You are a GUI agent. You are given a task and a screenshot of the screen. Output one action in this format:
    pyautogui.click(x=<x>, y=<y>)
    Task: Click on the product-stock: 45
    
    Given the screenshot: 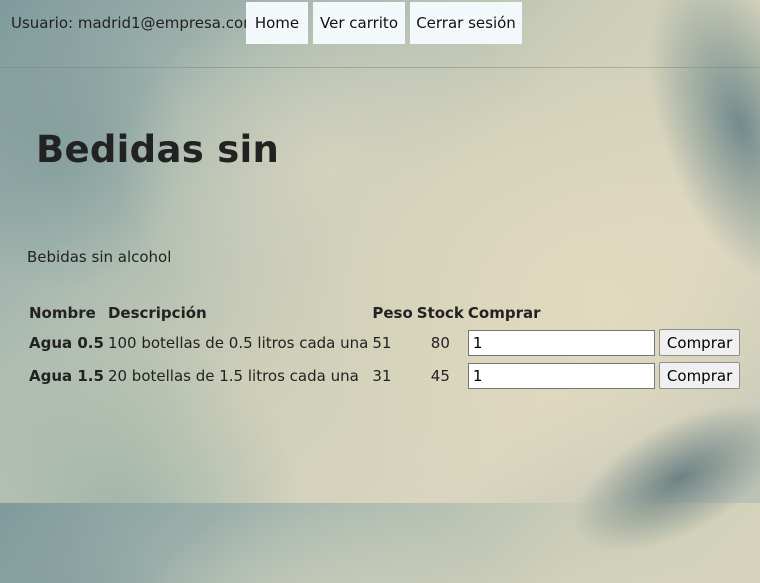 What is the action you would take?
    pyautogui.click(x=440, y=375)
    